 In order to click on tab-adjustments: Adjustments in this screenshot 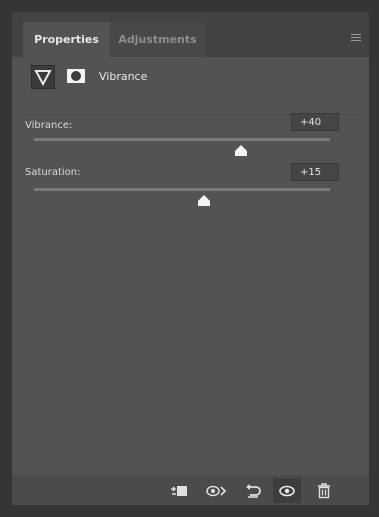, I will do `click(157, 39)`.